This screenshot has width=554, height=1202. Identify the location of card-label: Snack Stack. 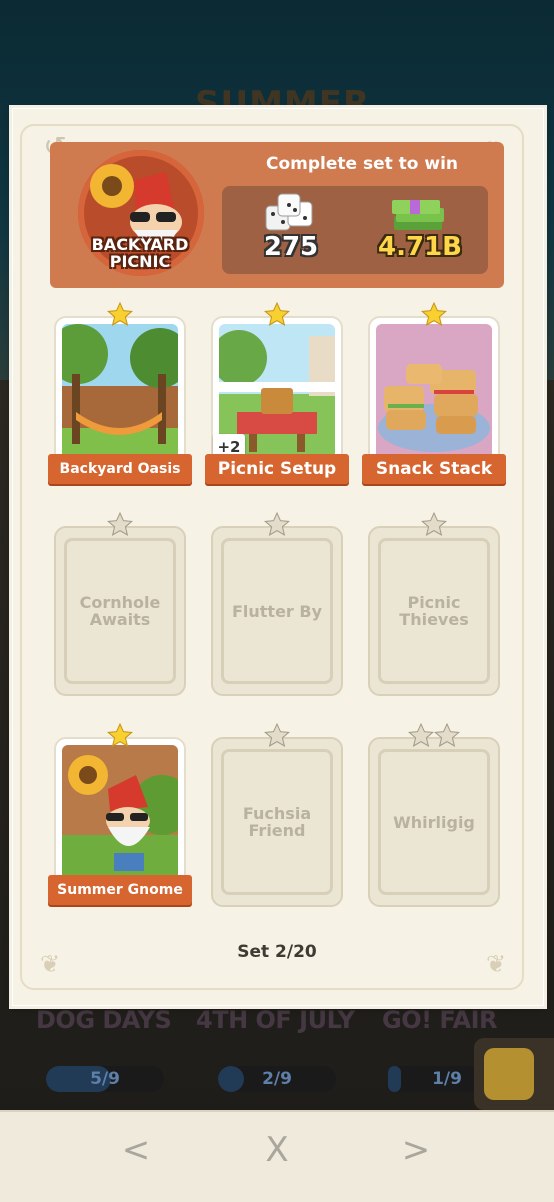
(434, 469).